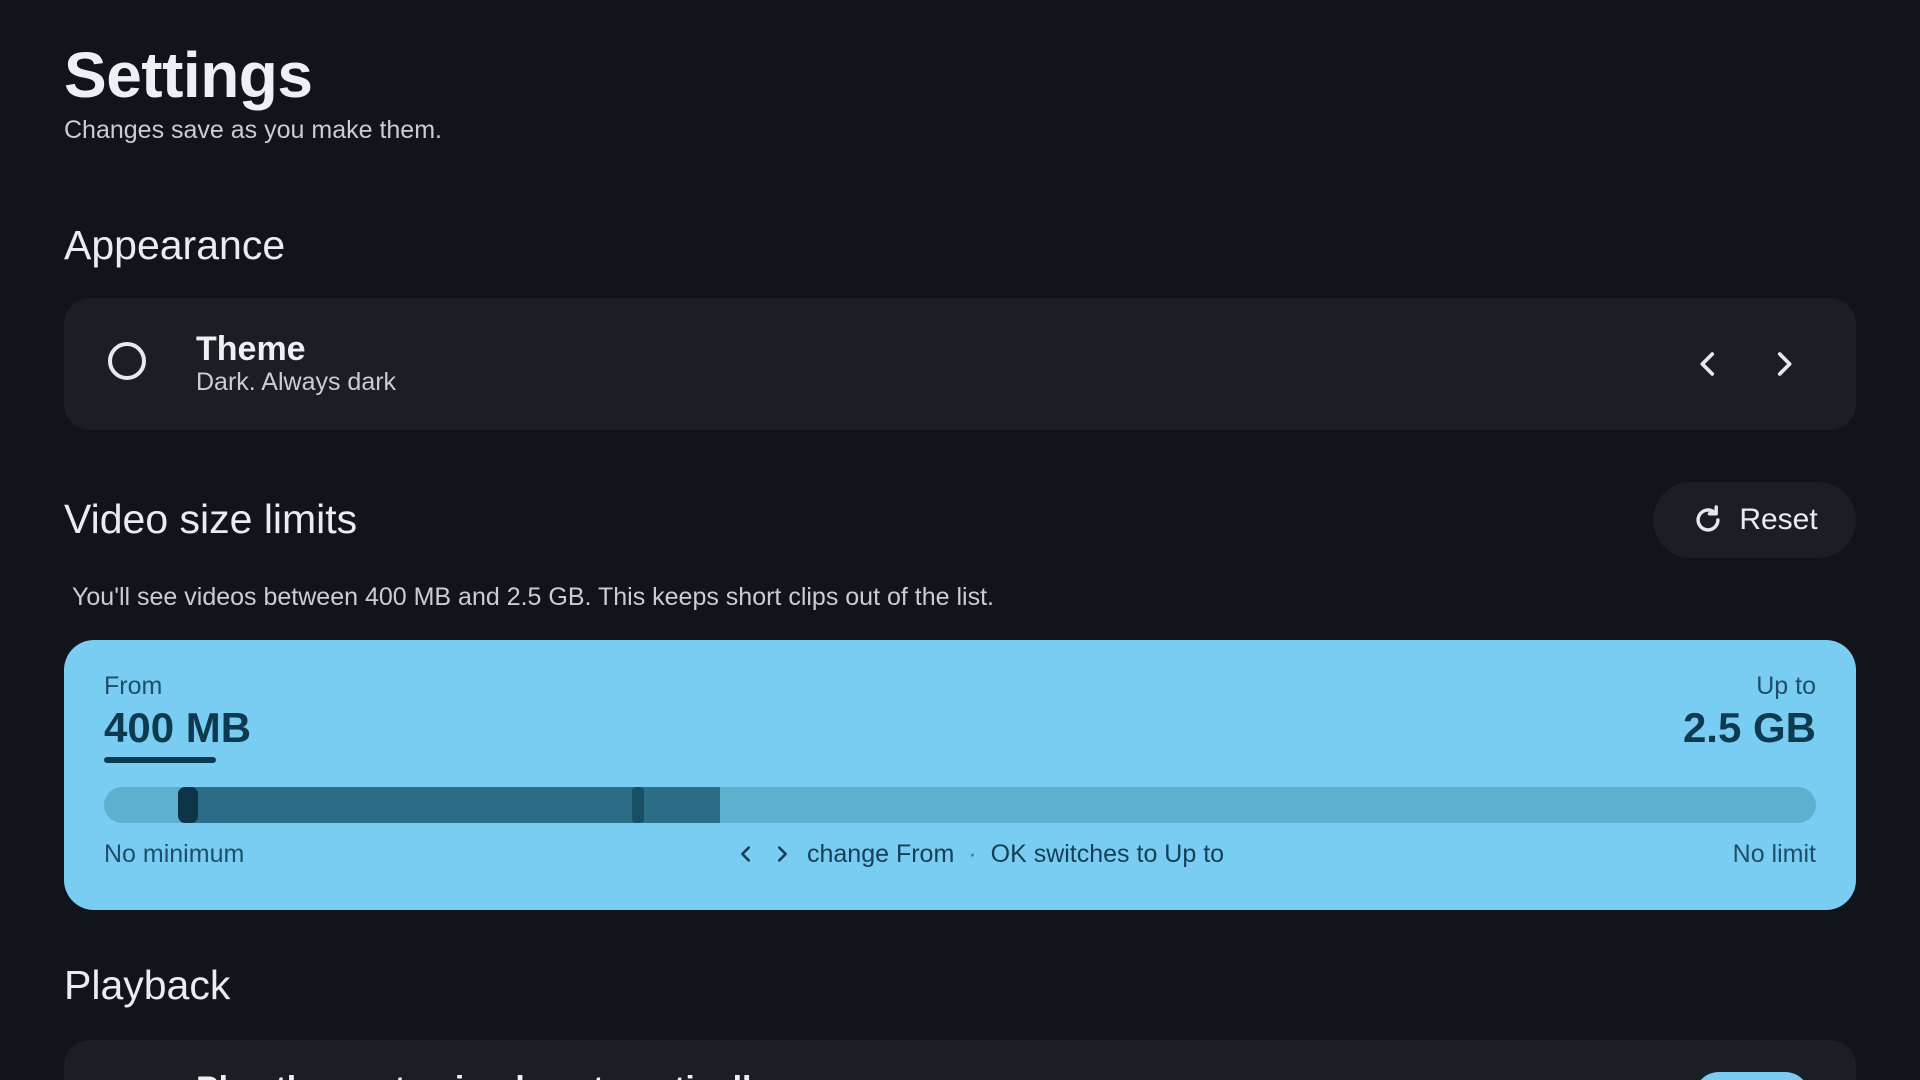 This screenshot has width=1920, height=1080. What do you see at coordinates (147, 985) in the screenshot?
I see `section-title-playback: Playback` at bounding box center [147, 985].